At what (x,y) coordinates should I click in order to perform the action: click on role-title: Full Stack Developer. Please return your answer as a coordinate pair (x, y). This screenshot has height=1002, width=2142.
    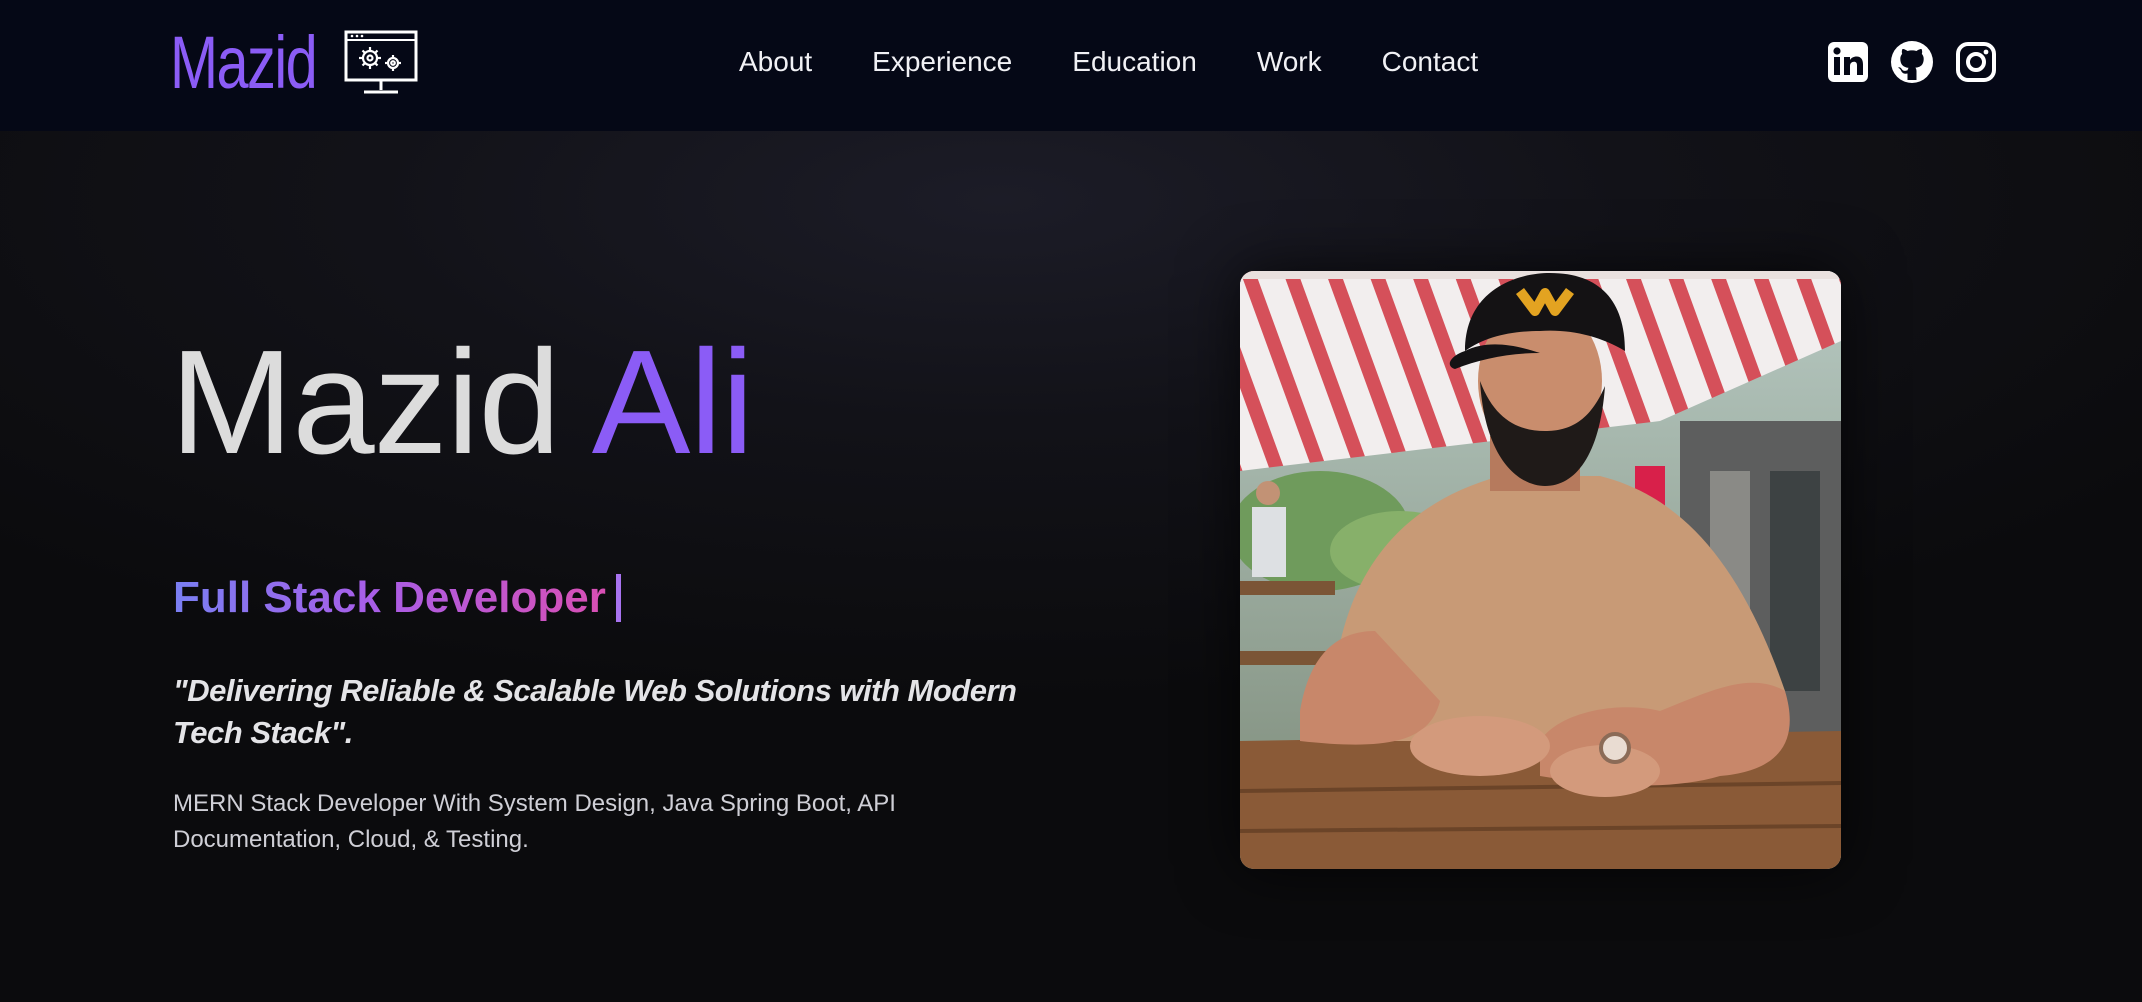
    Looking at the image, I should click on (397, 598).